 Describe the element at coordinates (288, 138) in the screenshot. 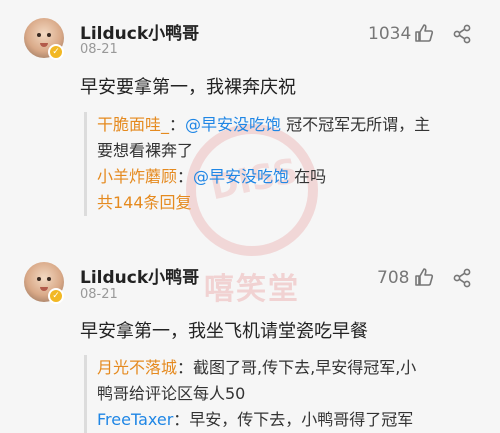

I see `reply-1: 干脆面哇_：@早安没吃饱 冠不冠军无所谓，主 要想看裸奔了` at that location.